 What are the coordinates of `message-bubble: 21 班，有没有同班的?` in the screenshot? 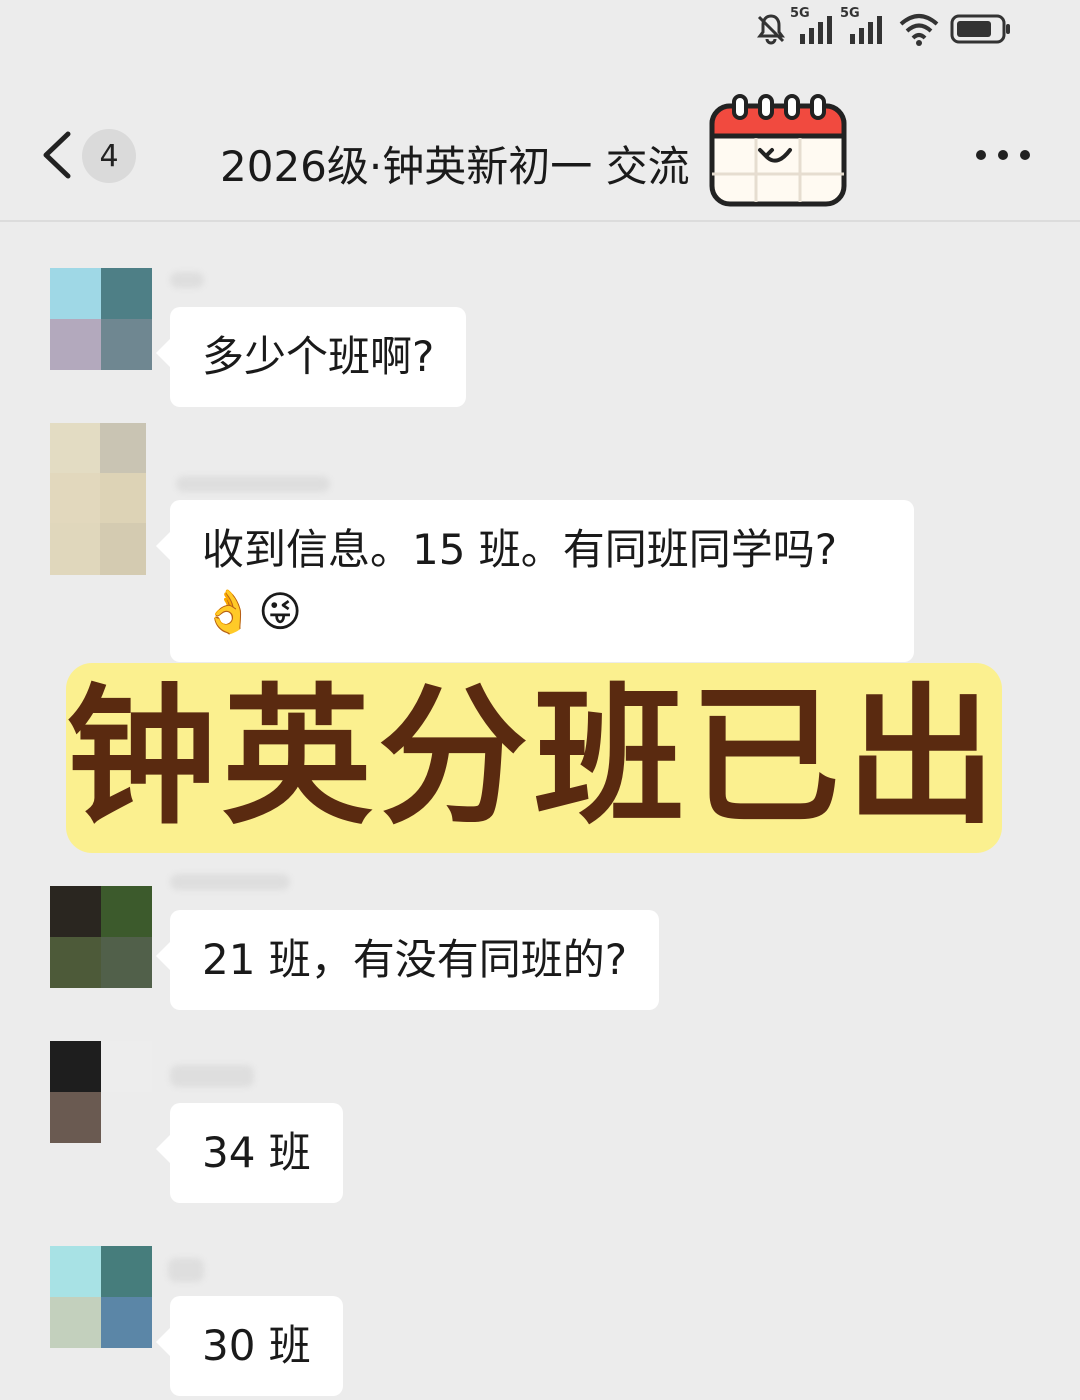 It's located at (407, 960).